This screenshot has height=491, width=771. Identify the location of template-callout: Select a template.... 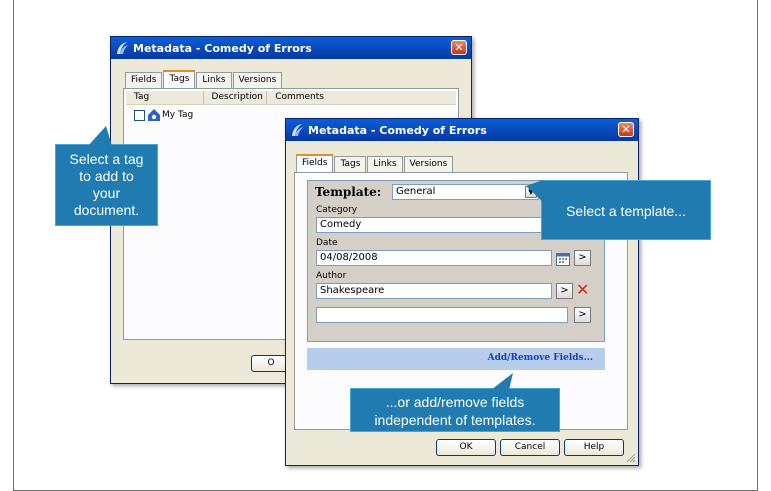
(618, 210).